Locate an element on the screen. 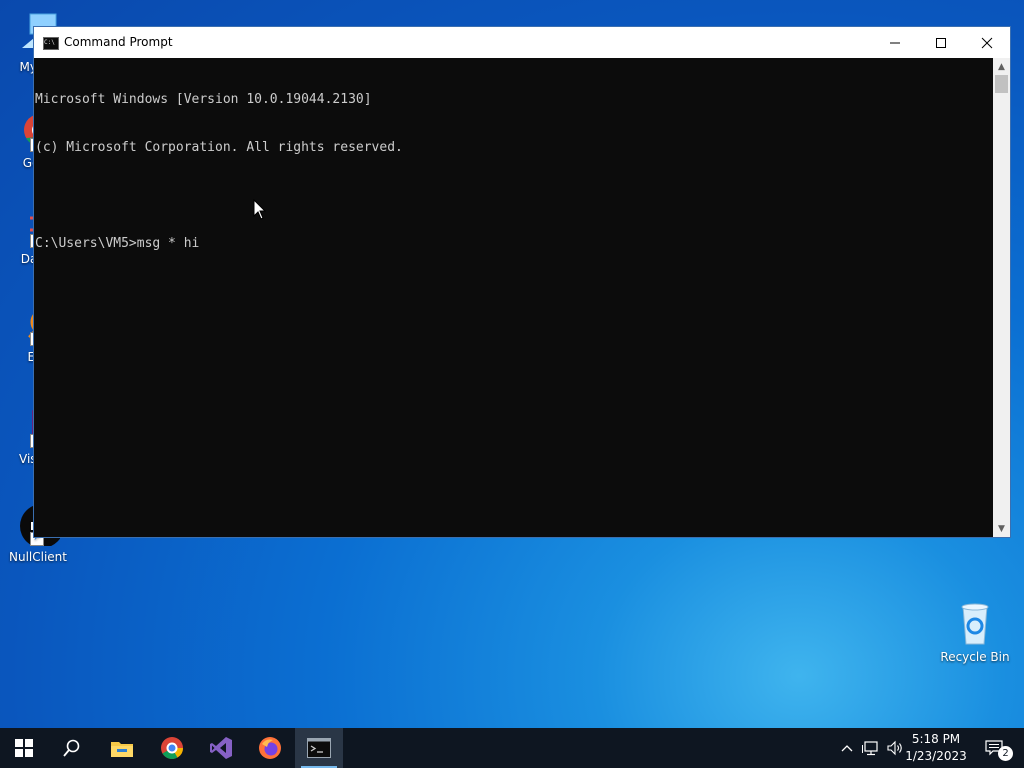 Image resolution: width=1024 pixels, height=768 pixels. clock-date: 1/23/2023 is located at coordinates (936, 756).